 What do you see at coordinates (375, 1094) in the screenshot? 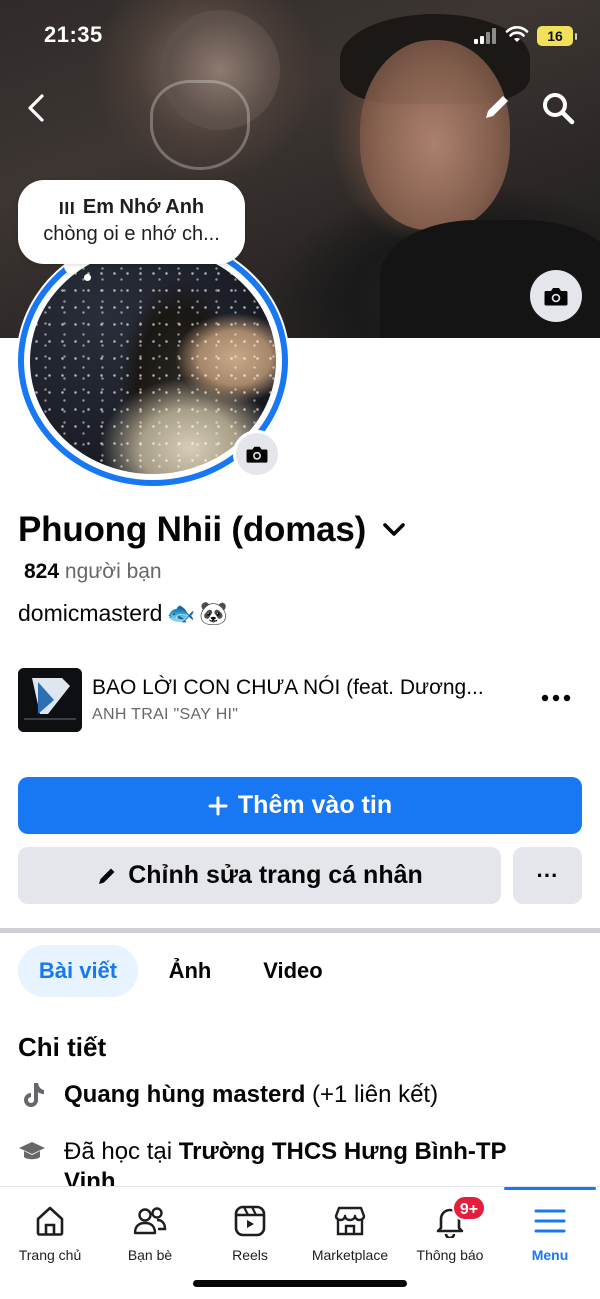
I see `tiktok-extra: (+1 liên kết)` at bounding box center [375, 1094].